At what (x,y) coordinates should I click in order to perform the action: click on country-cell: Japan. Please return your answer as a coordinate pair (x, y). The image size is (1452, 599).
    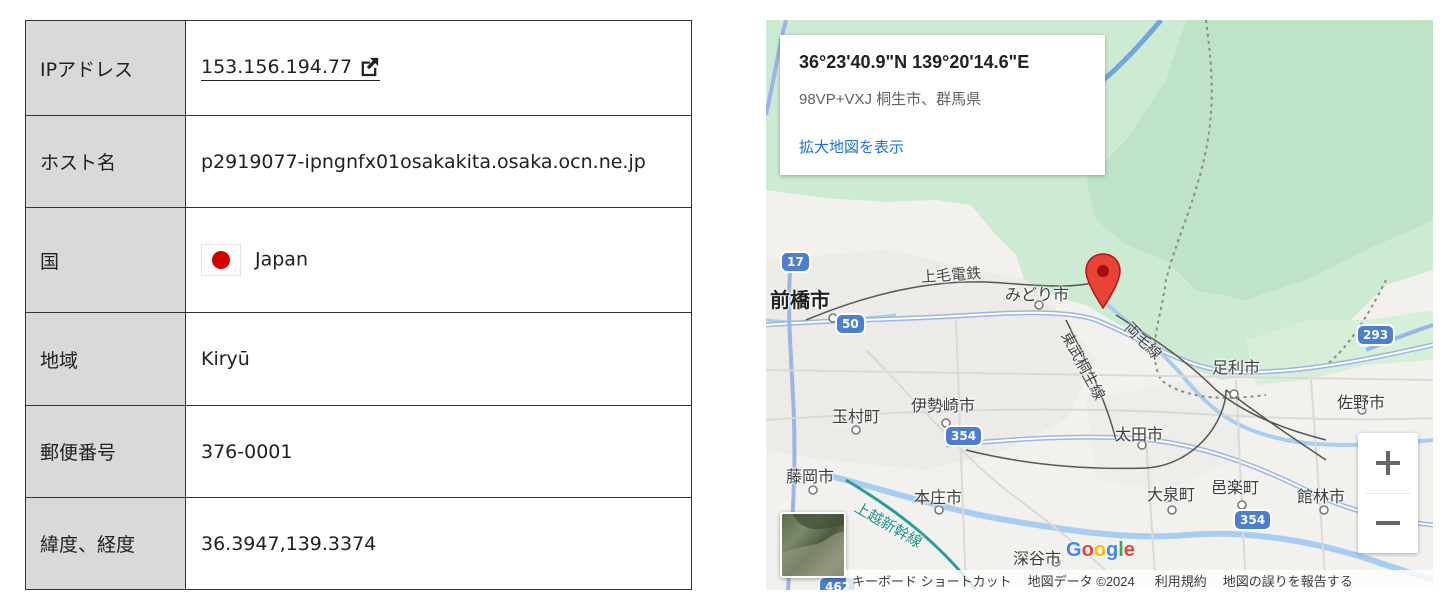
    Looking at the image, I should click on (438, 260).